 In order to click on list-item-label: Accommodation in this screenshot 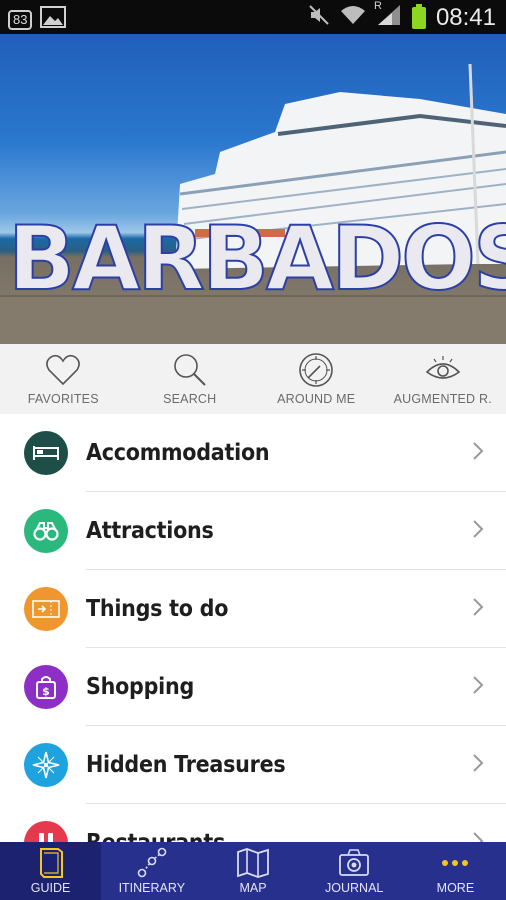, I will do `click(178, 453)`.